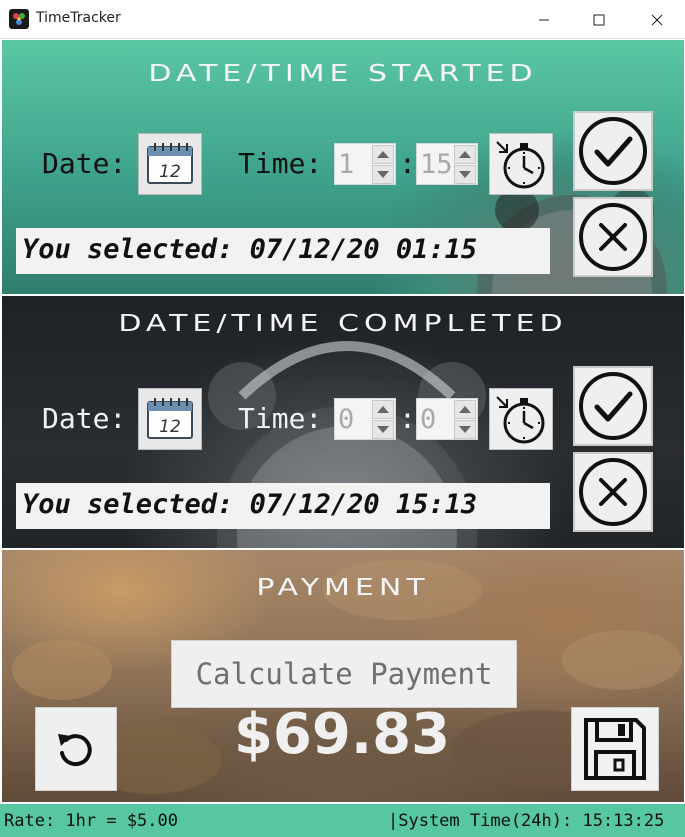 The height and width of the screenshot is (837, 685). Describe the element at coordinates (78, 18) in the screenshot. I see `window-title: TimeTracker` at that location.